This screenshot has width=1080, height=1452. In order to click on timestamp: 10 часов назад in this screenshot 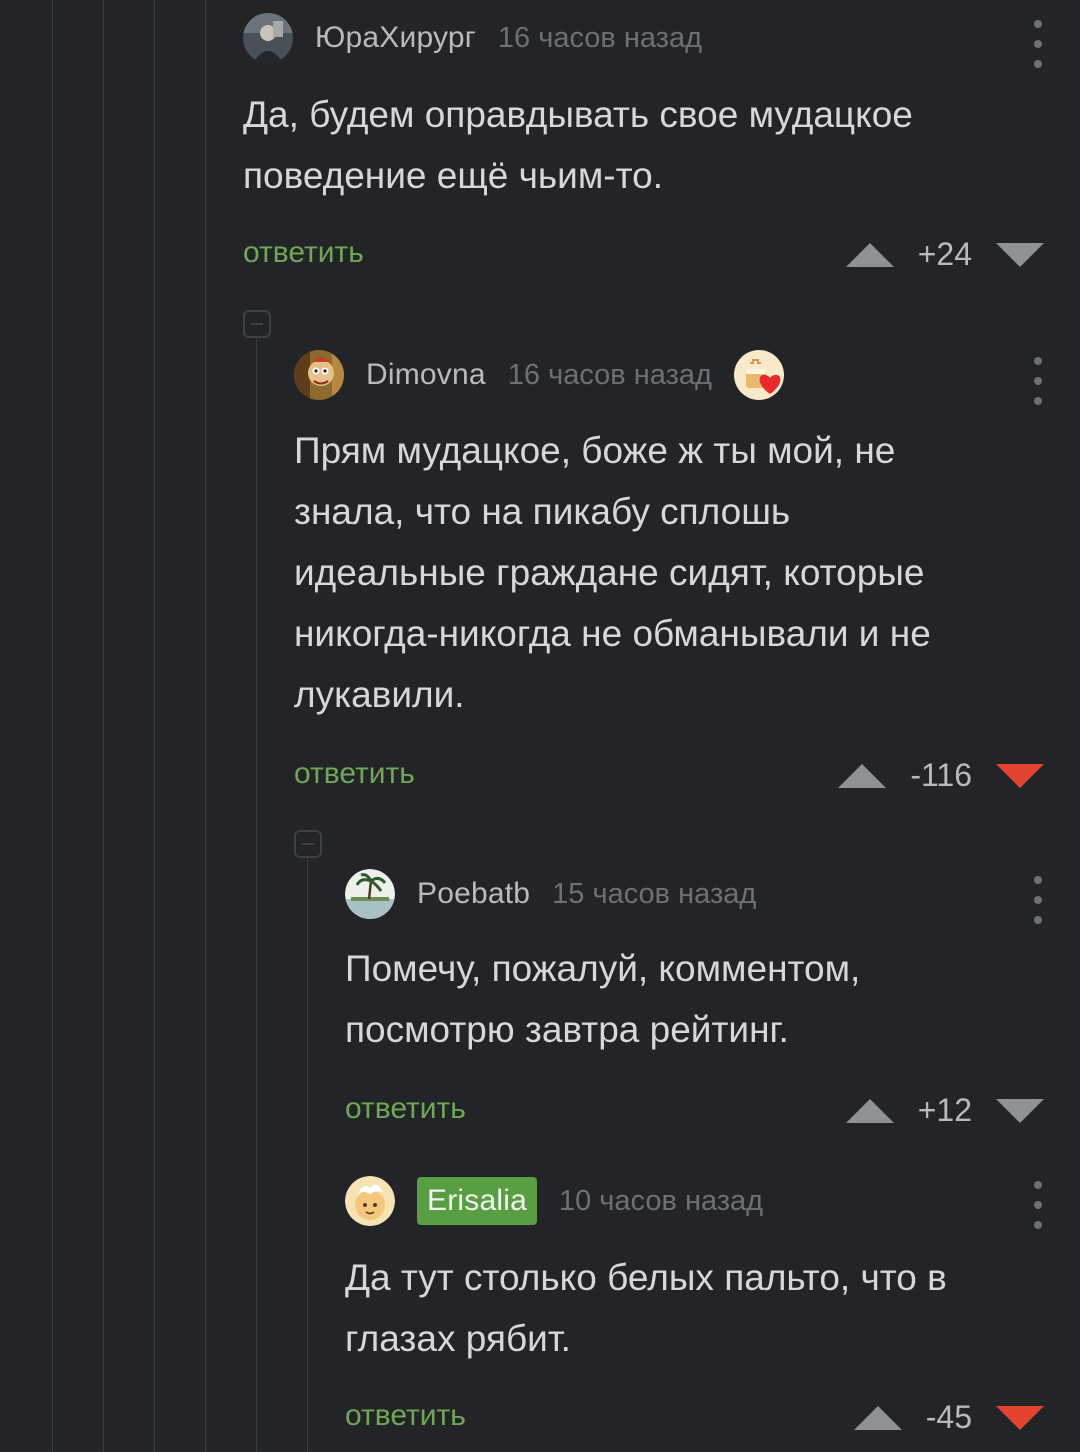, I will do `click(661, 1200)`.